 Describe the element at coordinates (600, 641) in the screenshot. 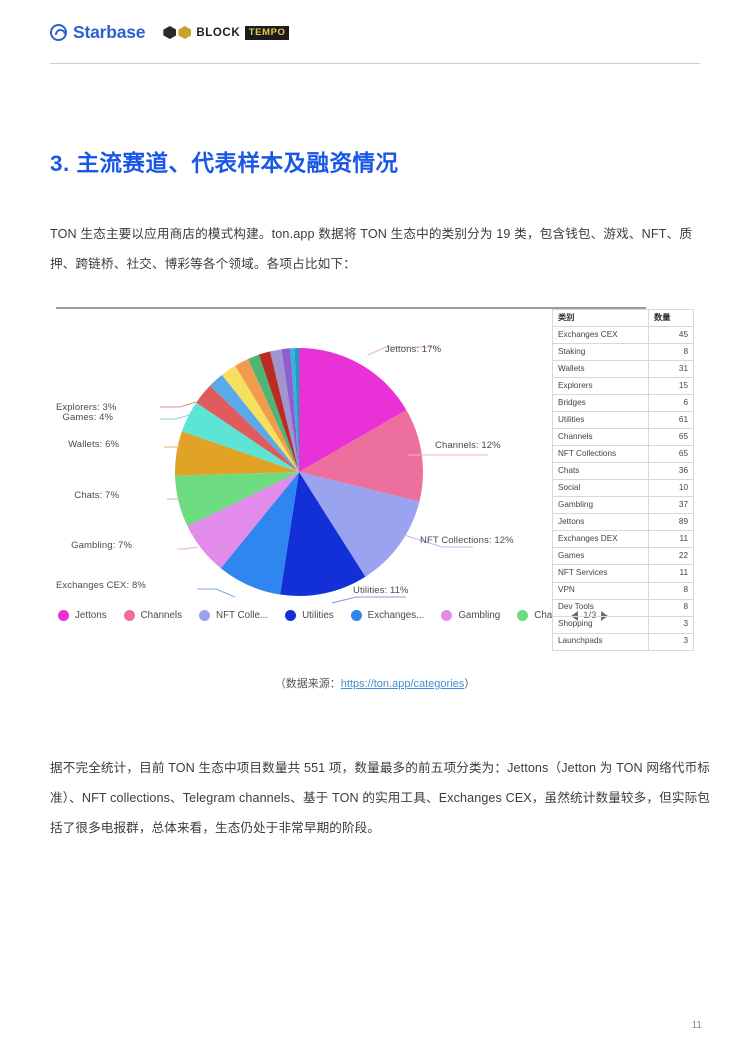

I see `table-cell-category: Launchpads` at that location.